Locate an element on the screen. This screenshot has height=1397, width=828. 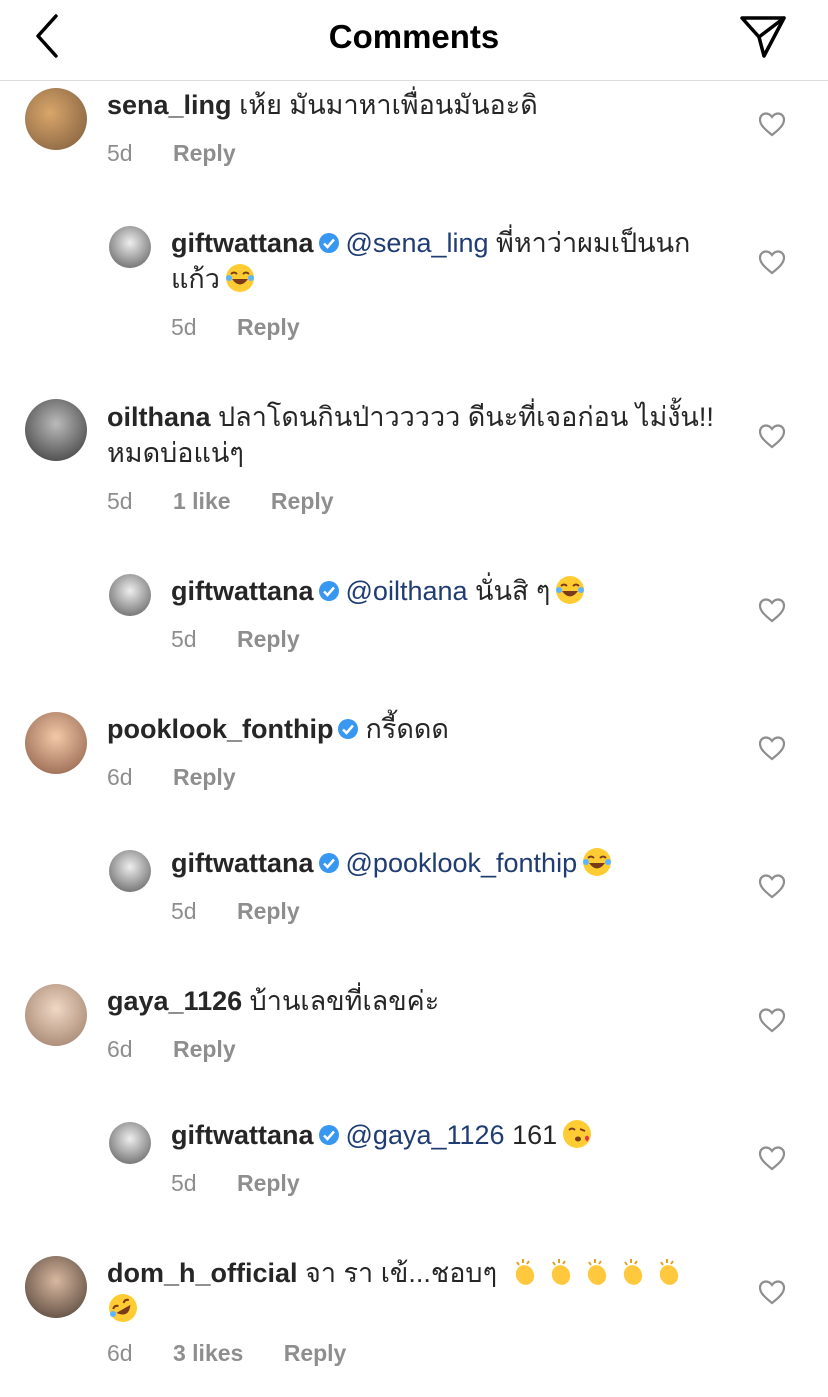
comment-text: 161 is located at coordinates (535, 1135).